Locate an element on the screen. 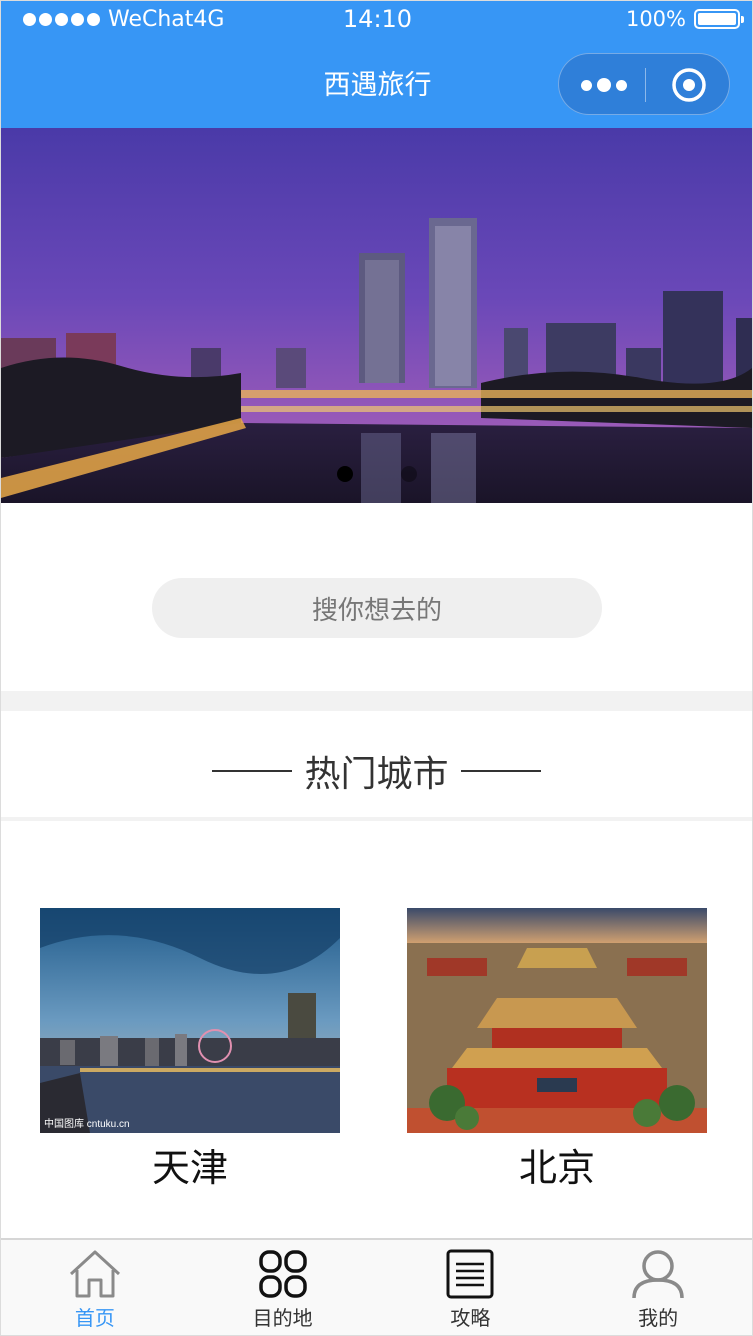 The image size is (753, 1336). hot-cities-title: 热门城市 is located at coordinates (376, 774).